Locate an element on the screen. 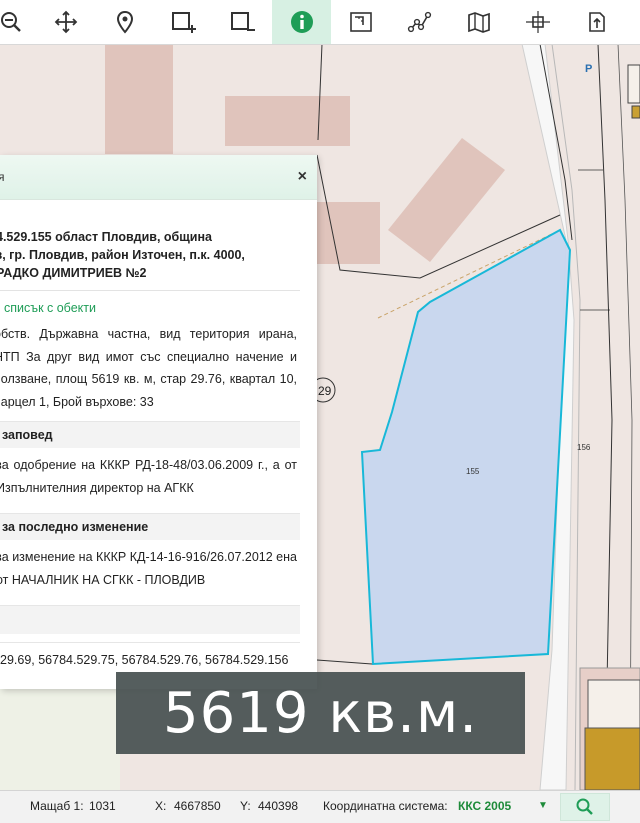 This screenshot has width=640, height=823. y-label: Y: is located at coordinates (245, 806).